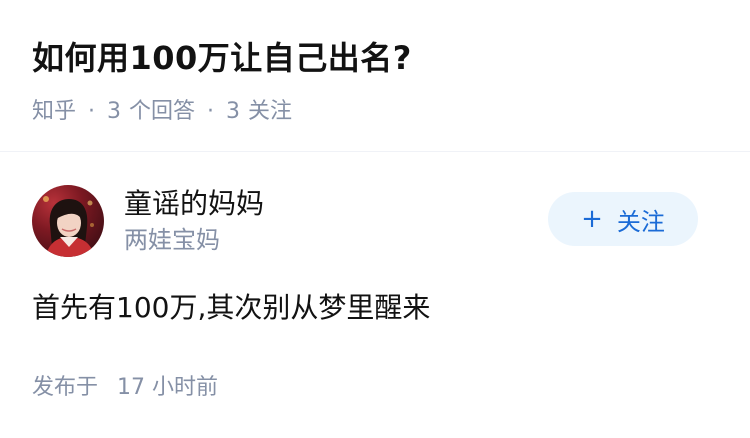  Describe the element at coordinates (375, 308) in the screenshot. I see `answer-content: 首先有100万,其次别从梦里醒来` at that location.